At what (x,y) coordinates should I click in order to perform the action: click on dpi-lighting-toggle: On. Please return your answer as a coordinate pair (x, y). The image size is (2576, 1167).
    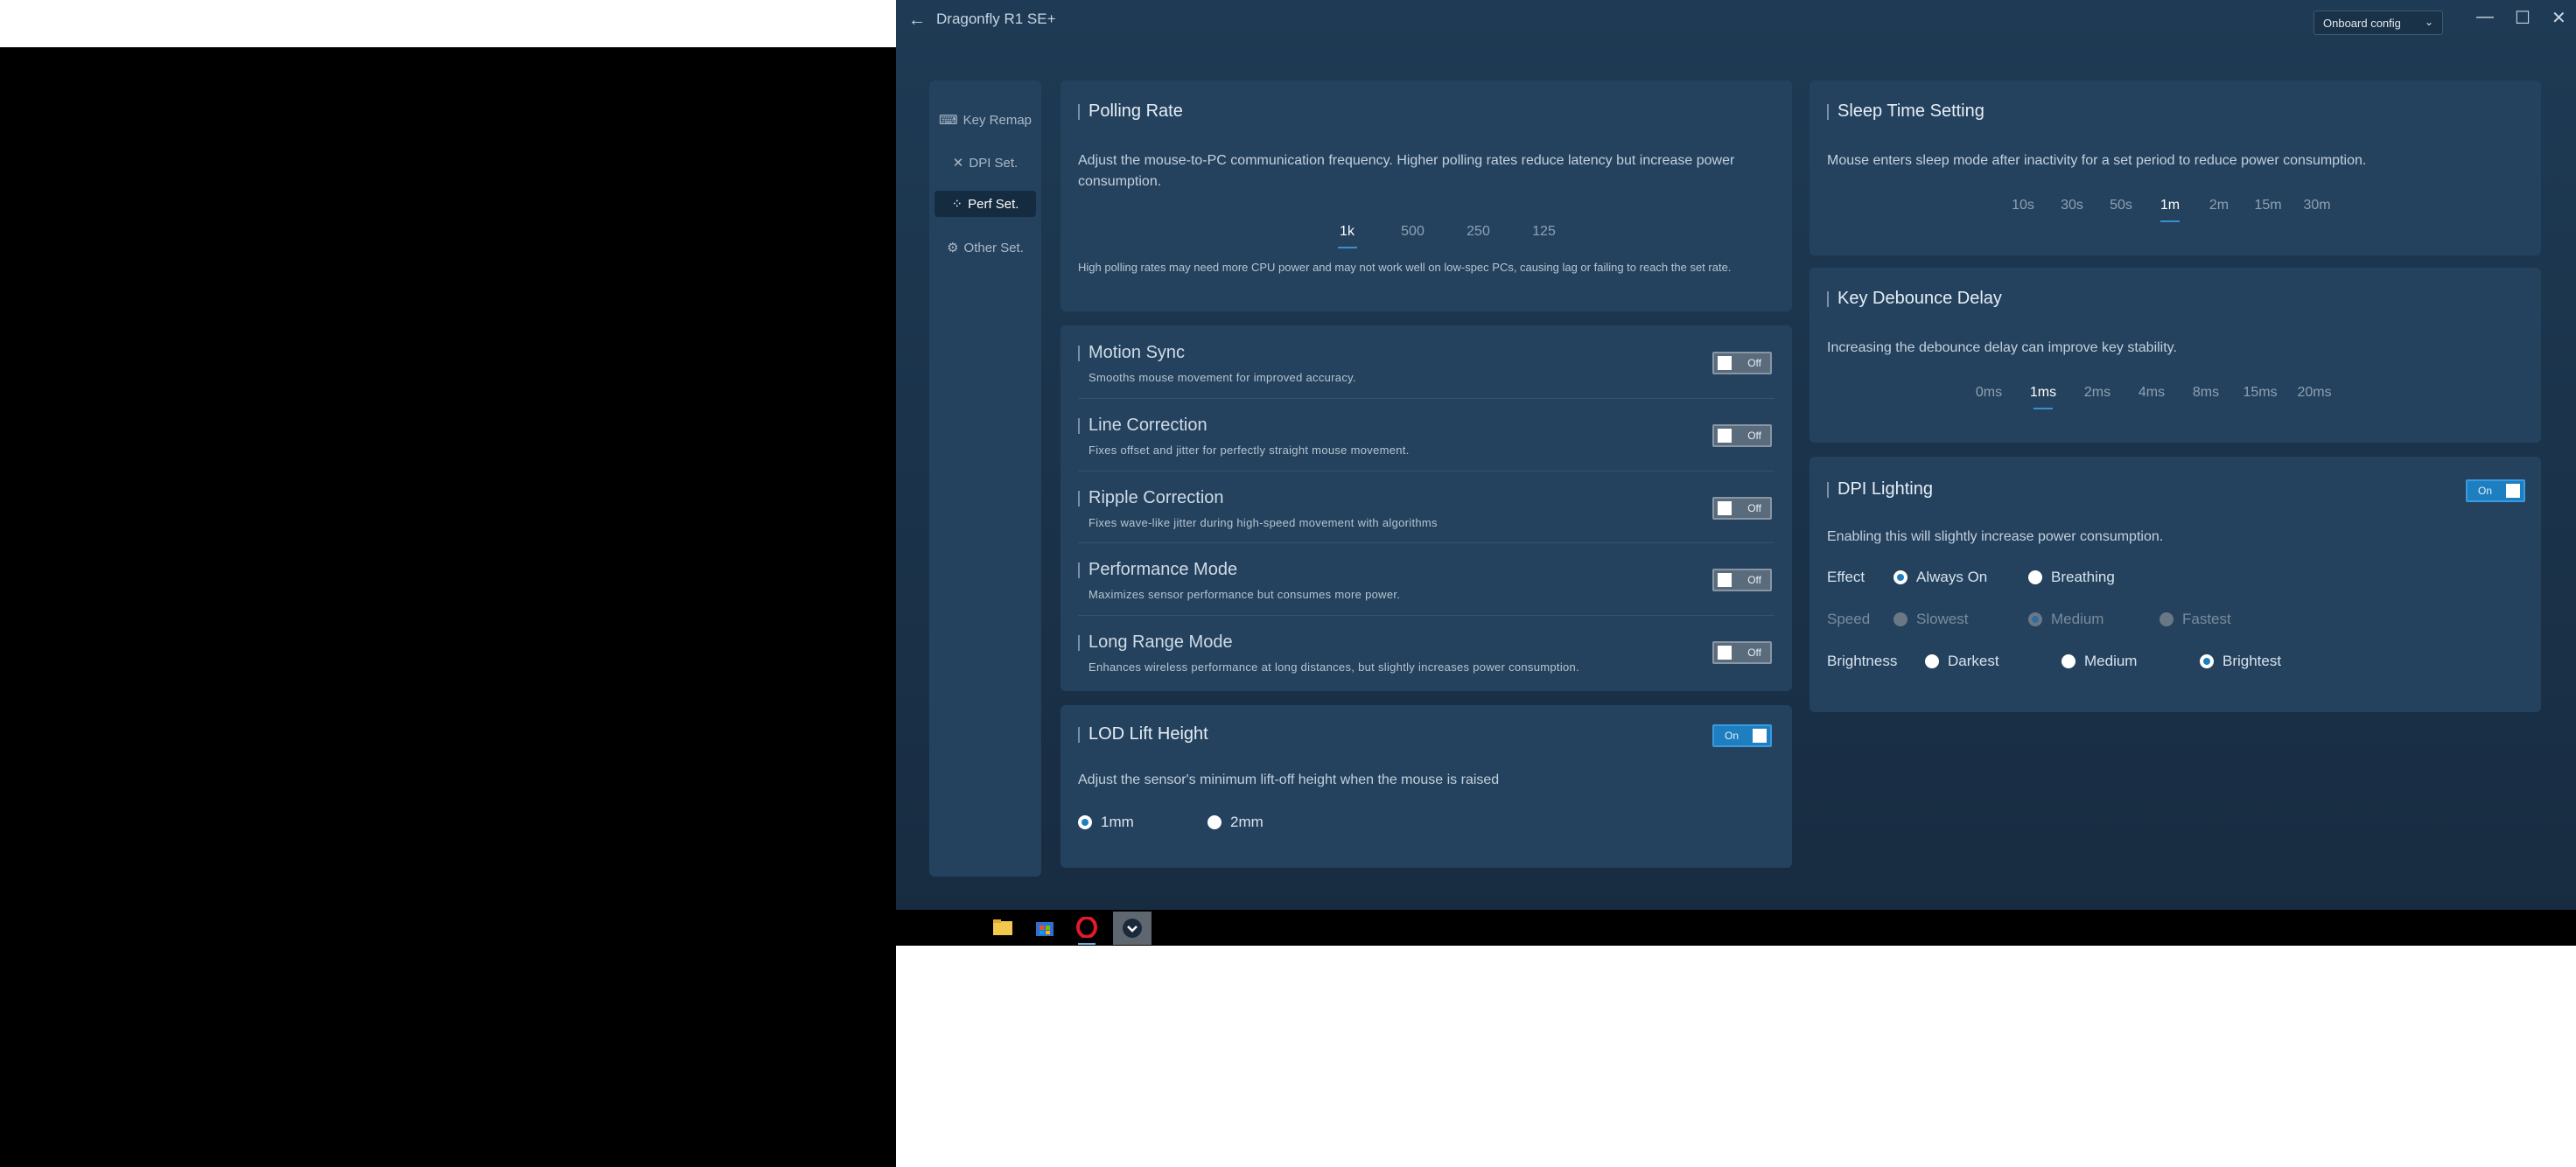
    Looking at the image, I should click on (2495, 490).